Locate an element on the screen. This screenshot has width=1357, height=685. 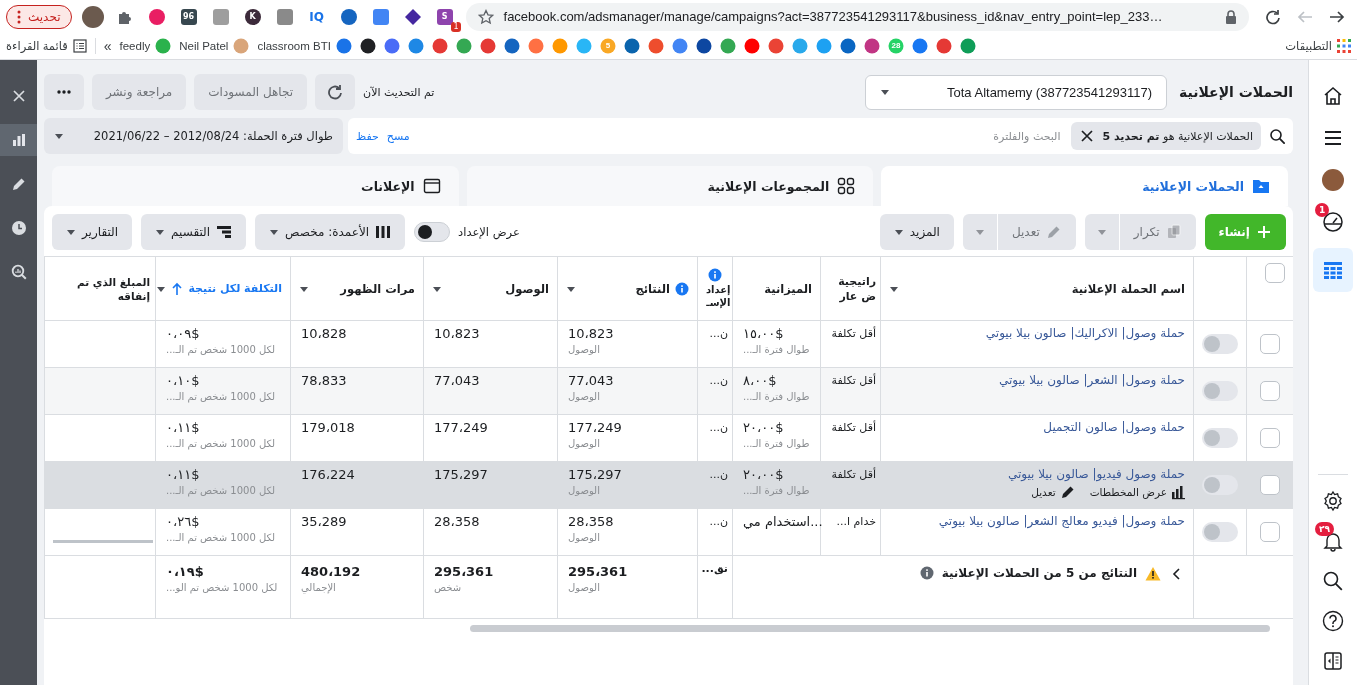
table-cell: 295،361 is located at coordinates (598, 571).